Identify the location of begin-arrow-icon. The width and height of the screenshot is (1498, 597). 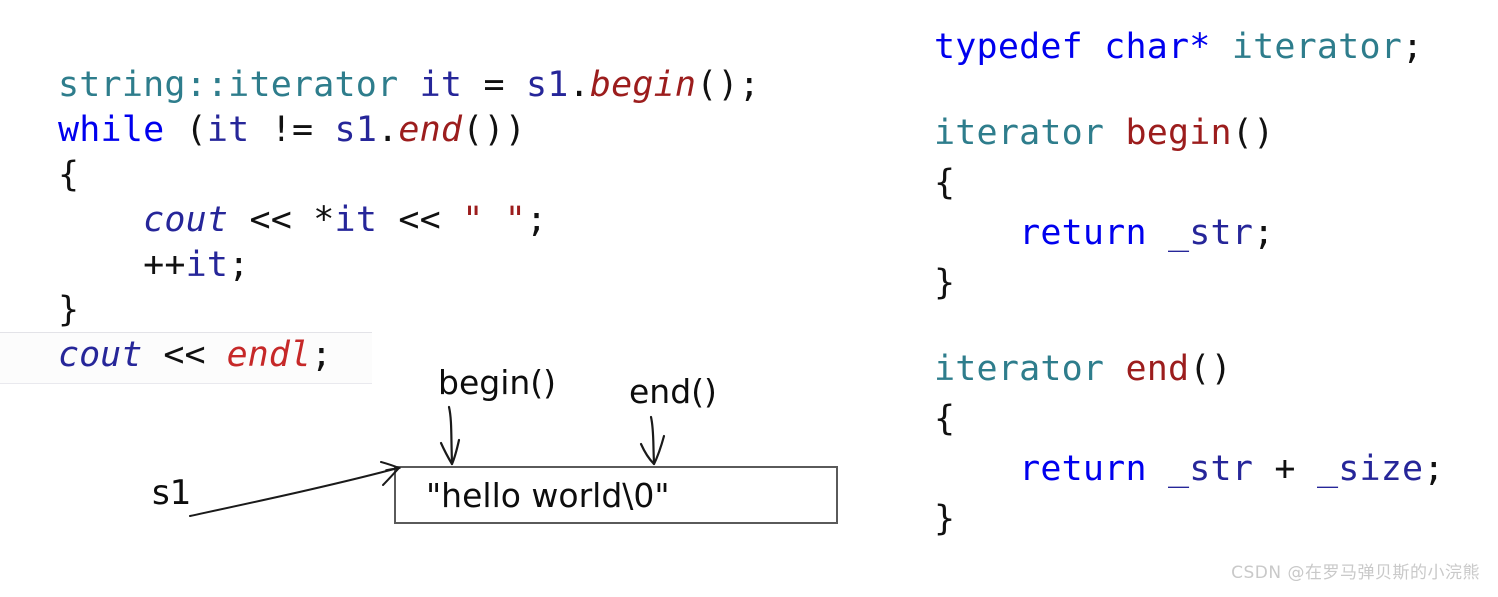
(450, 435).